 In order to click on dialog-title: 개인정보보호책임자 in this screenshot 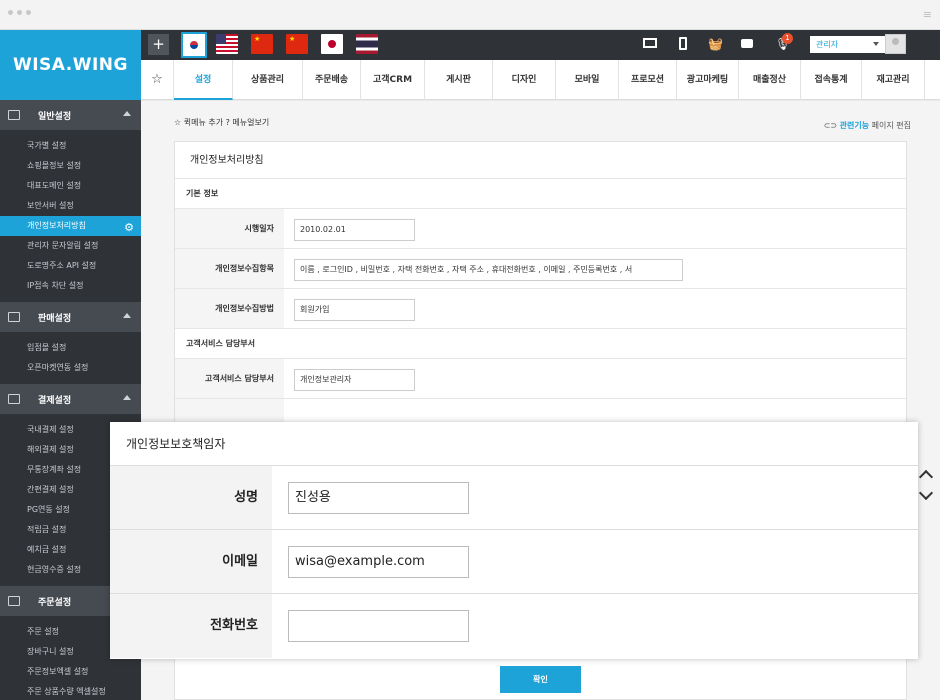, I will do `click(514, 444)`.